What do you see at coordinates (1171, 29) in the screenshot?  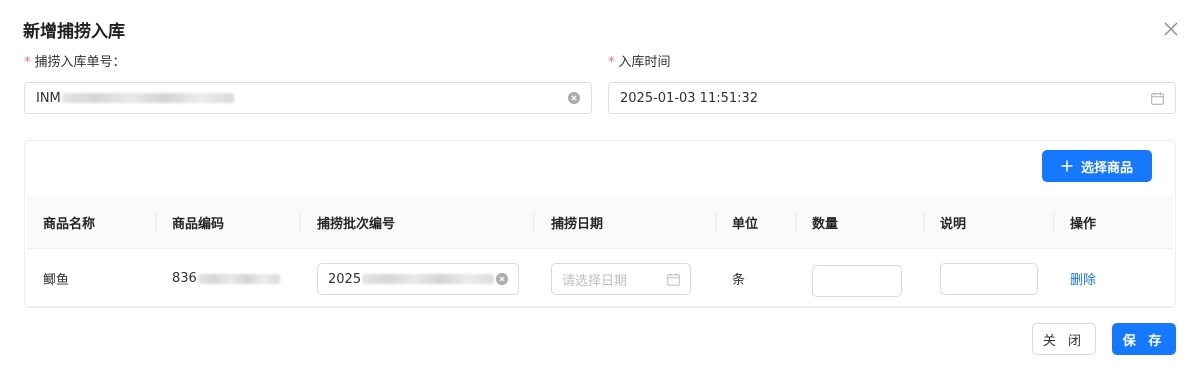 I see `close-icon` at bounding box center [1171, 29].